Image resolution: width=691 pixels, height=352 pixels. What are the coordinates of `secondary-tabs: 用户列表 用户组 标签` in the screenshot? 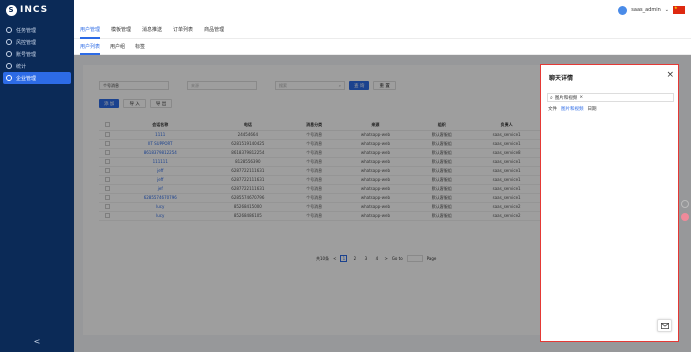 It's located at (382, 47).